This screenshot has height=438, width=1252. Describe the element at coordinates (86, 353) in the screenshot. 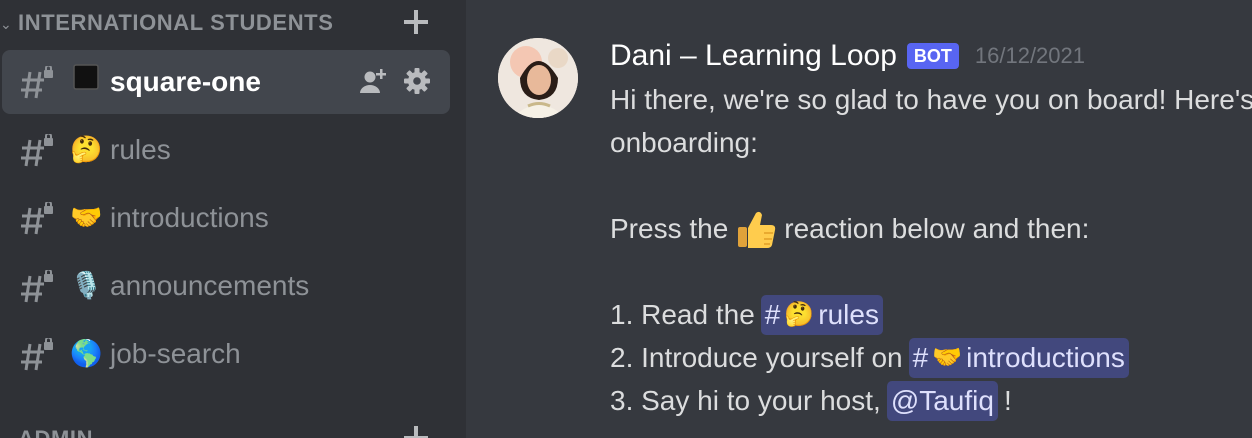

I see `channel-emoji: 🌎` at that location.